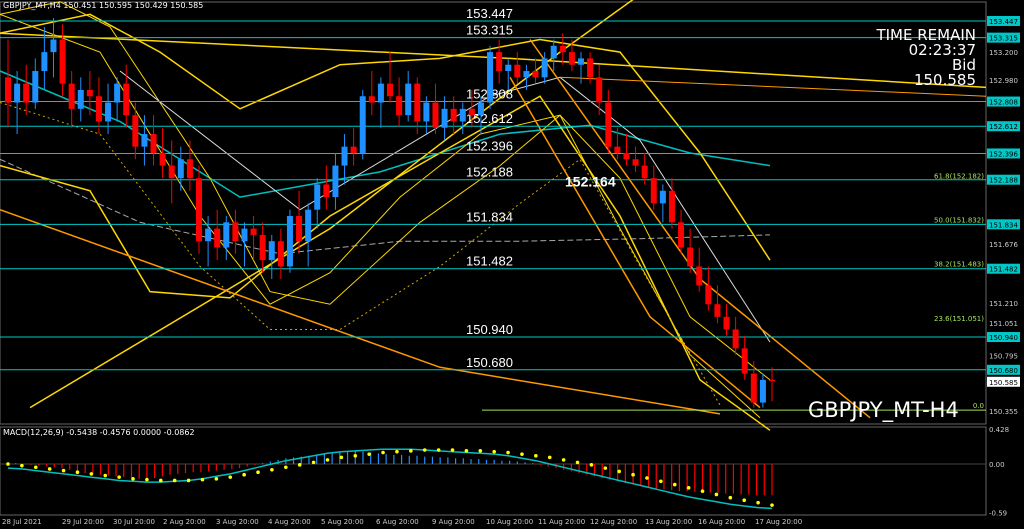 Image resolution: width=1024 pixels, height=529 pixels. What do you see at coordinates (999, 430) in the screenshot?
I see `macd-tick-label: 0.428` at bounding box center [999, 430].